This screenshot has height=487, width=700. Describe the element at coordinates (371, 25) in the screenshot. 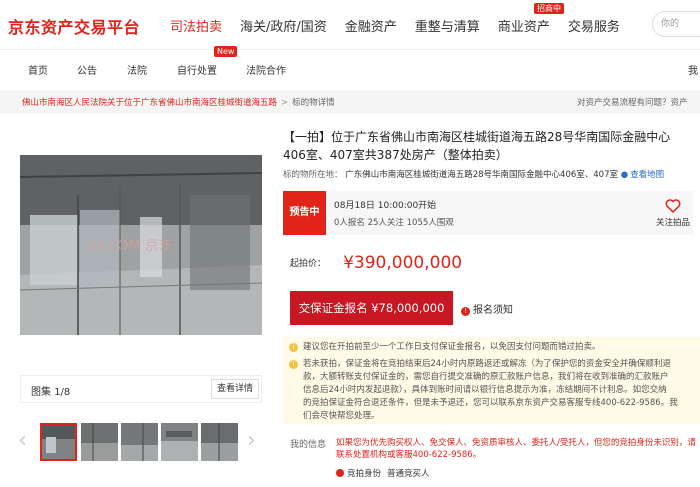

I see `nav-financial-assets: 金融资产` at that location.